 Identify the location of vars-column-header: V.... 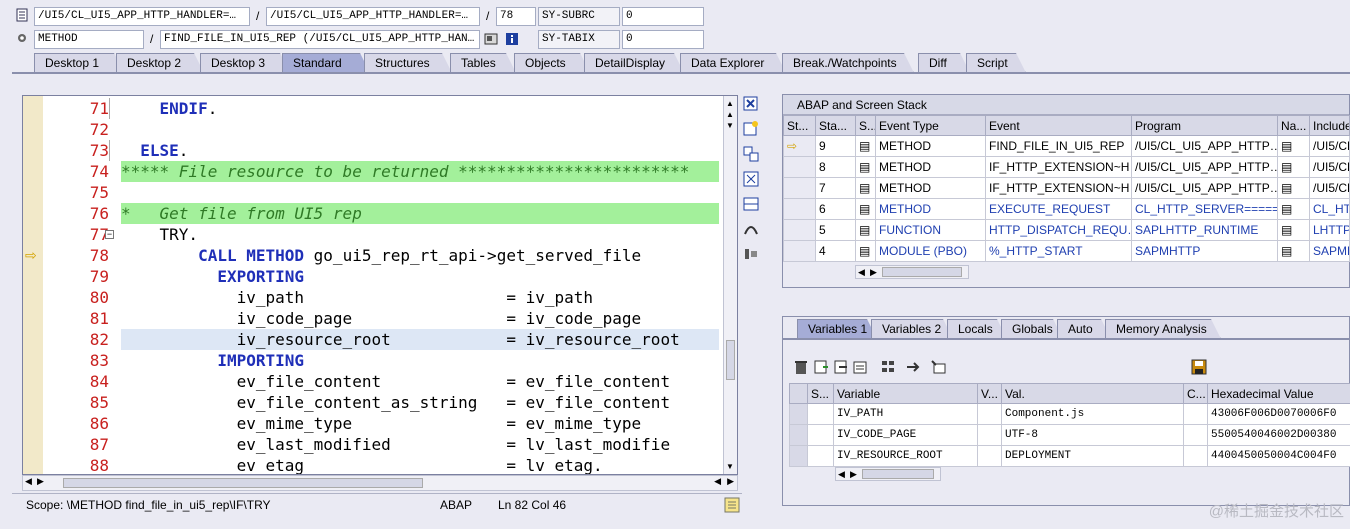
(989, 393).